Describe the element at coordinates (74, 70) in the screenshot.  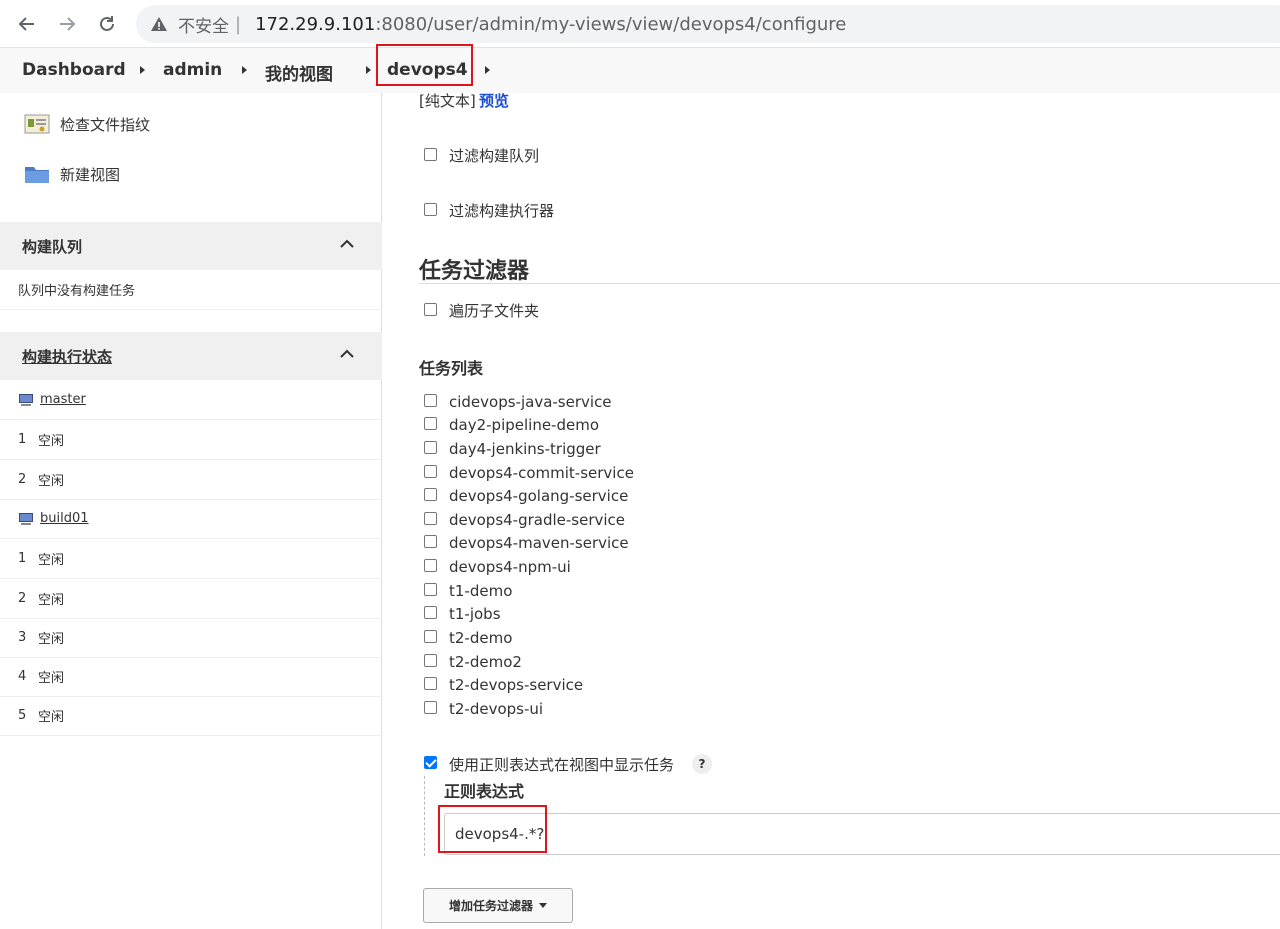
I see `breadcrumb-dashboard: Dashboard` at that location.